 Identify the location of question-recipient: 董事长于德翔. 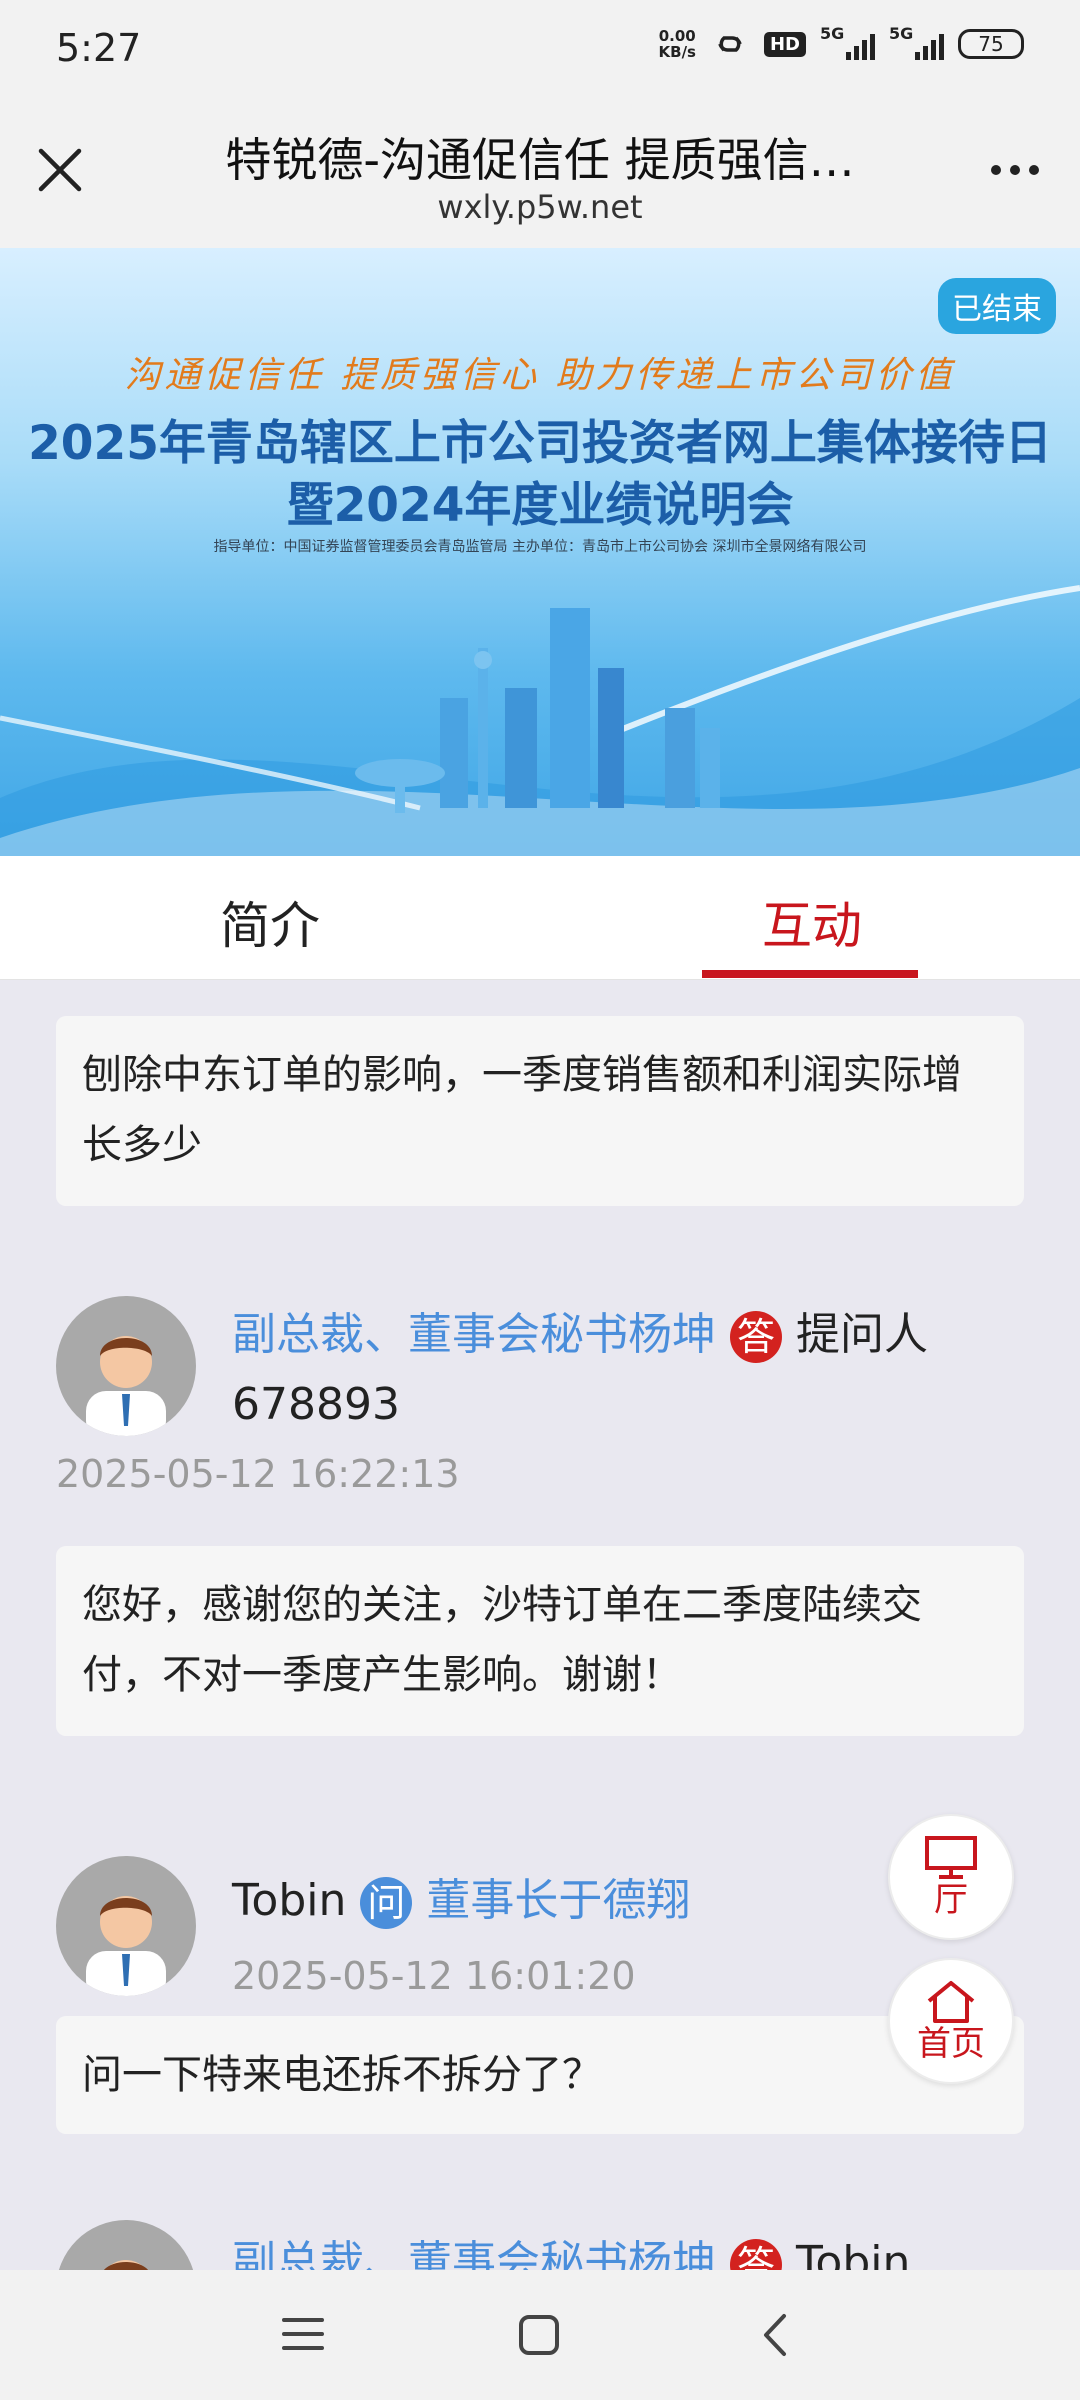
(558, 1900).